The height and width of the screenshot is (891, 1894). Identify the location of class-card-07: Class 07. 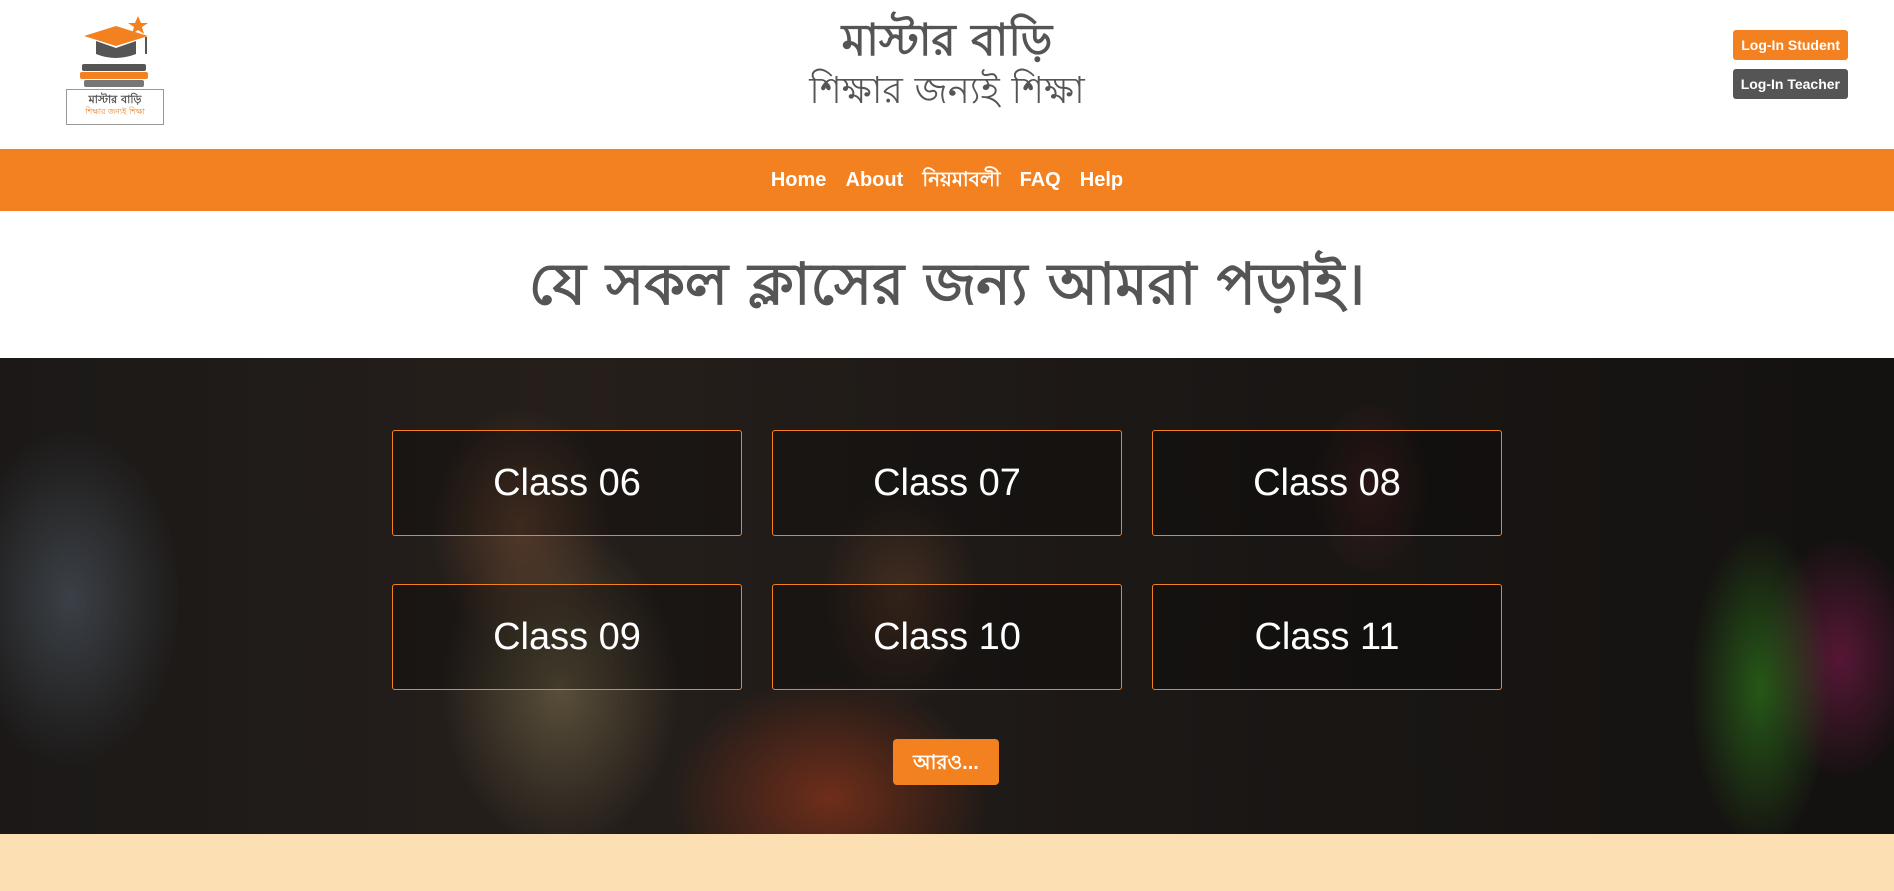
(947, 483).